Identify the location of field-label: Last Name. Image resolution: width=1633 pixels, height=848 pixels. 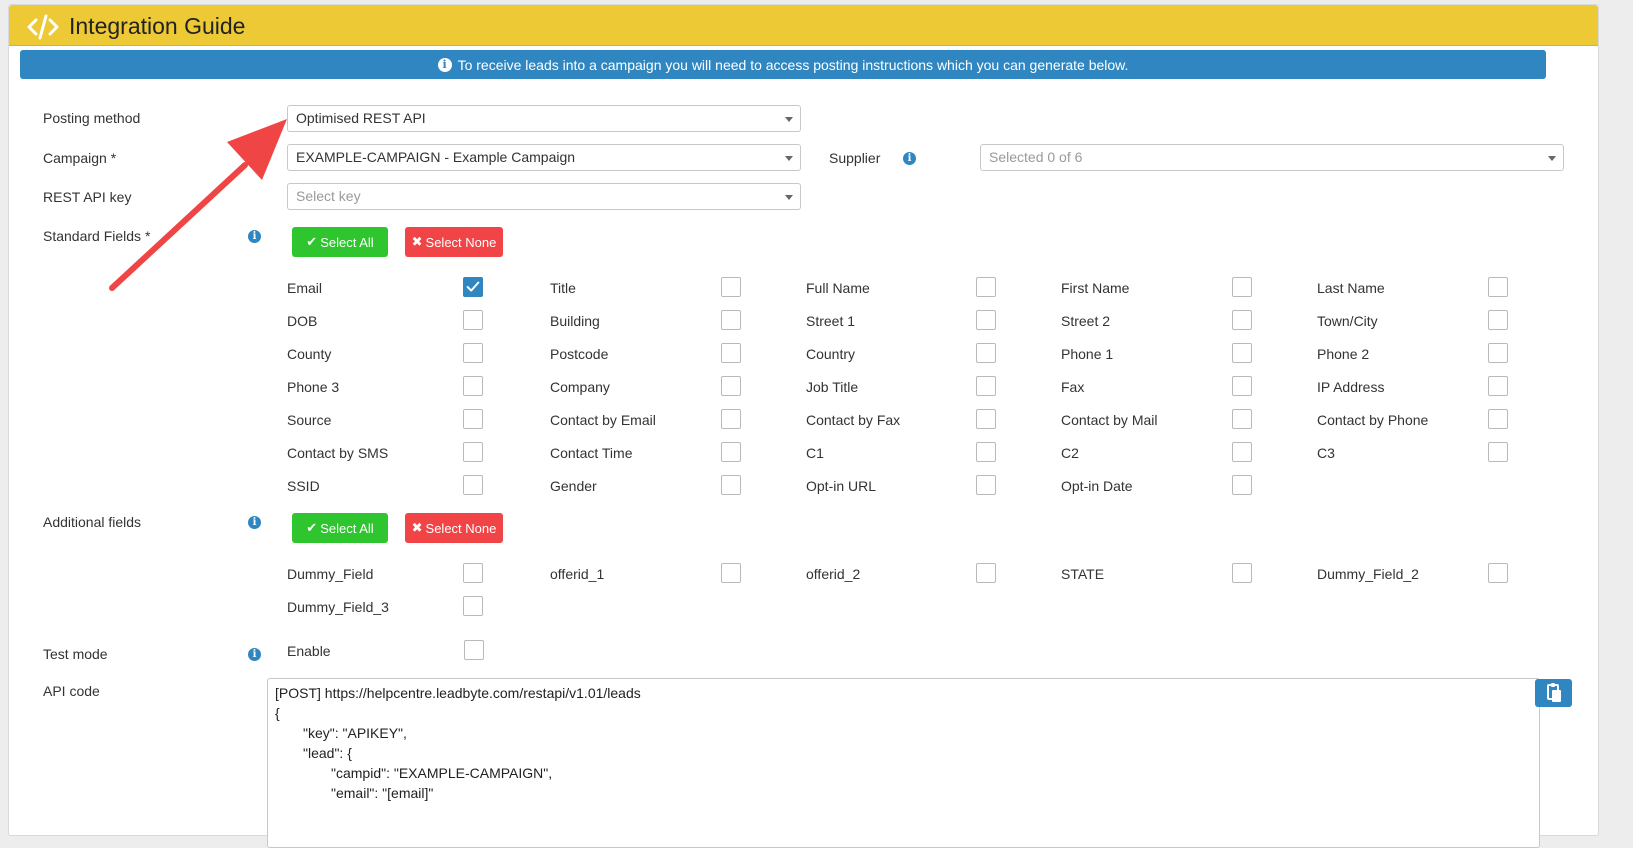
(1351, 288).